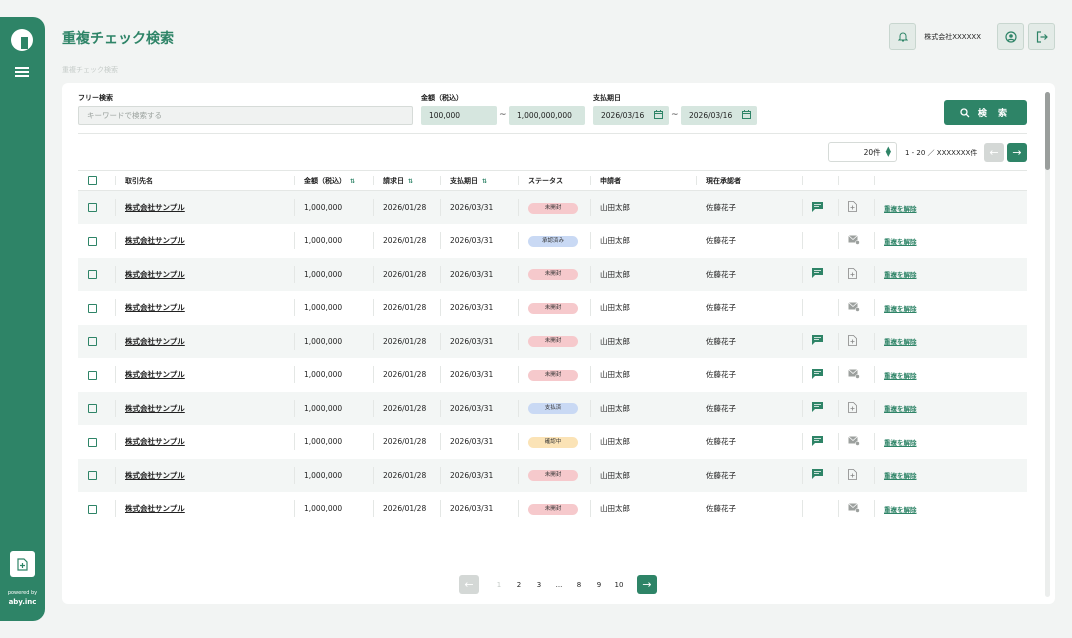  I want to click on page-number: 10, so click(619, 585).